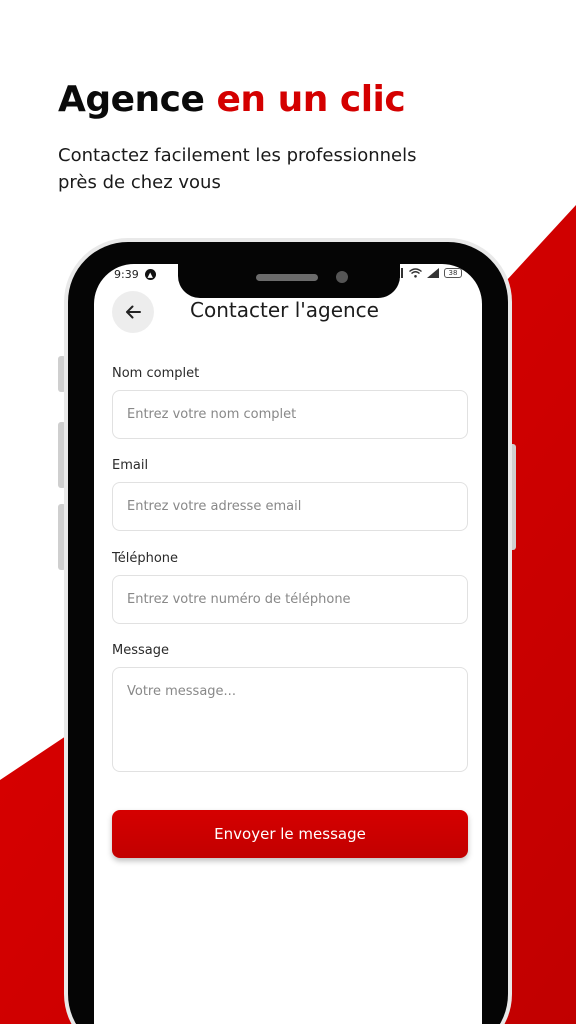 This screenshot has height=1024, width=576. What do you see at coordinates (290, 506) in the screenshot?
I see `email-input: Entrez votre adresse email` at bounding box center [290, 506].